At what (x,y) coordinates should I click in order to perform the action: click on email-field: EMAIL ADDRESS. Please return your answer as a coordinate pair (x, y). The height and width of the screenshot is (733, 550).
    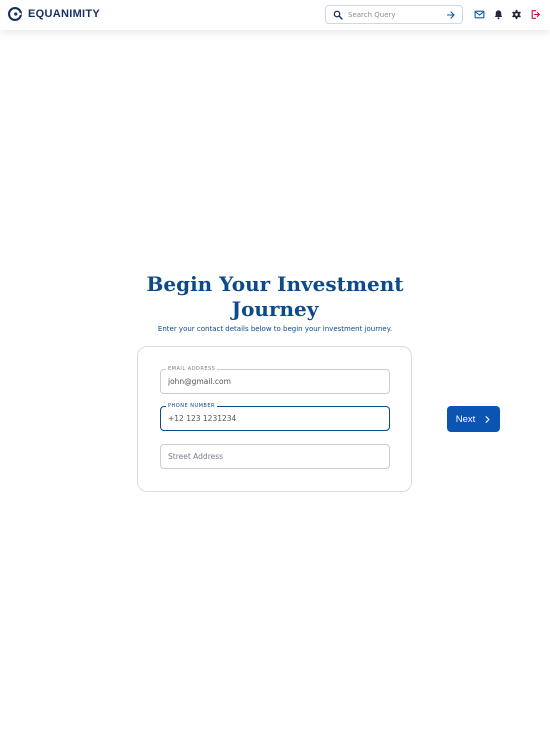
    Looking at the image, I should click on (275, 380).